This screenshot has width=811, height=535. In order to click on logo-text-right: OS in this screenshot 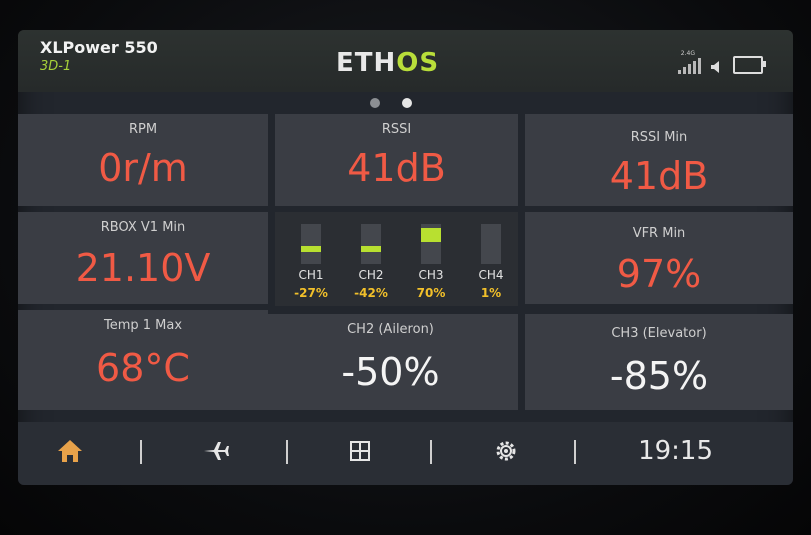, I will do `click(418, 63)`.